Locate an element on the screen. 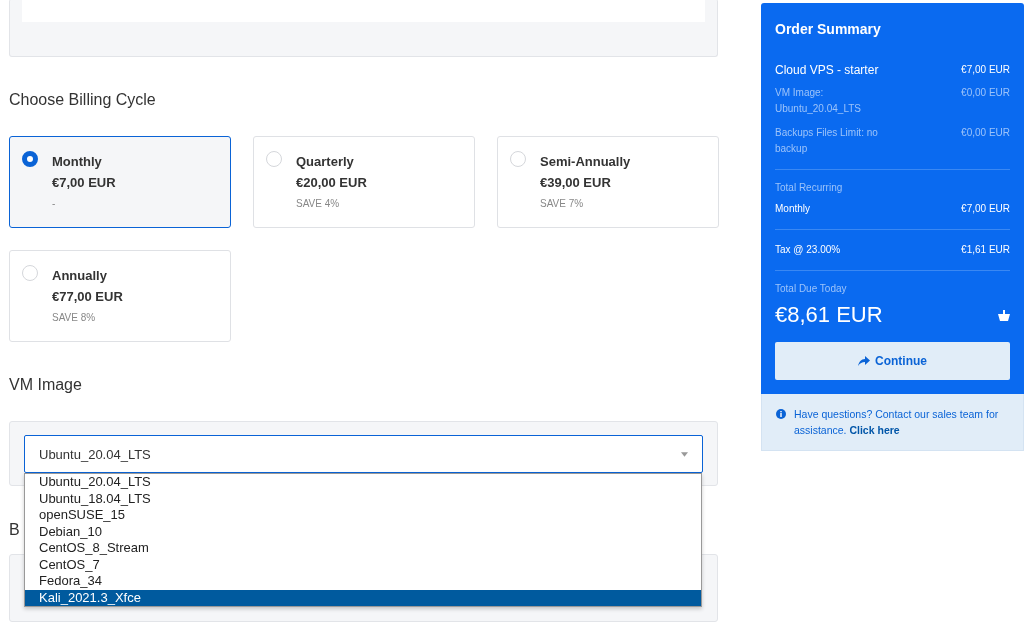  recurring-label: Monthly is located at coordinates (792, 209).